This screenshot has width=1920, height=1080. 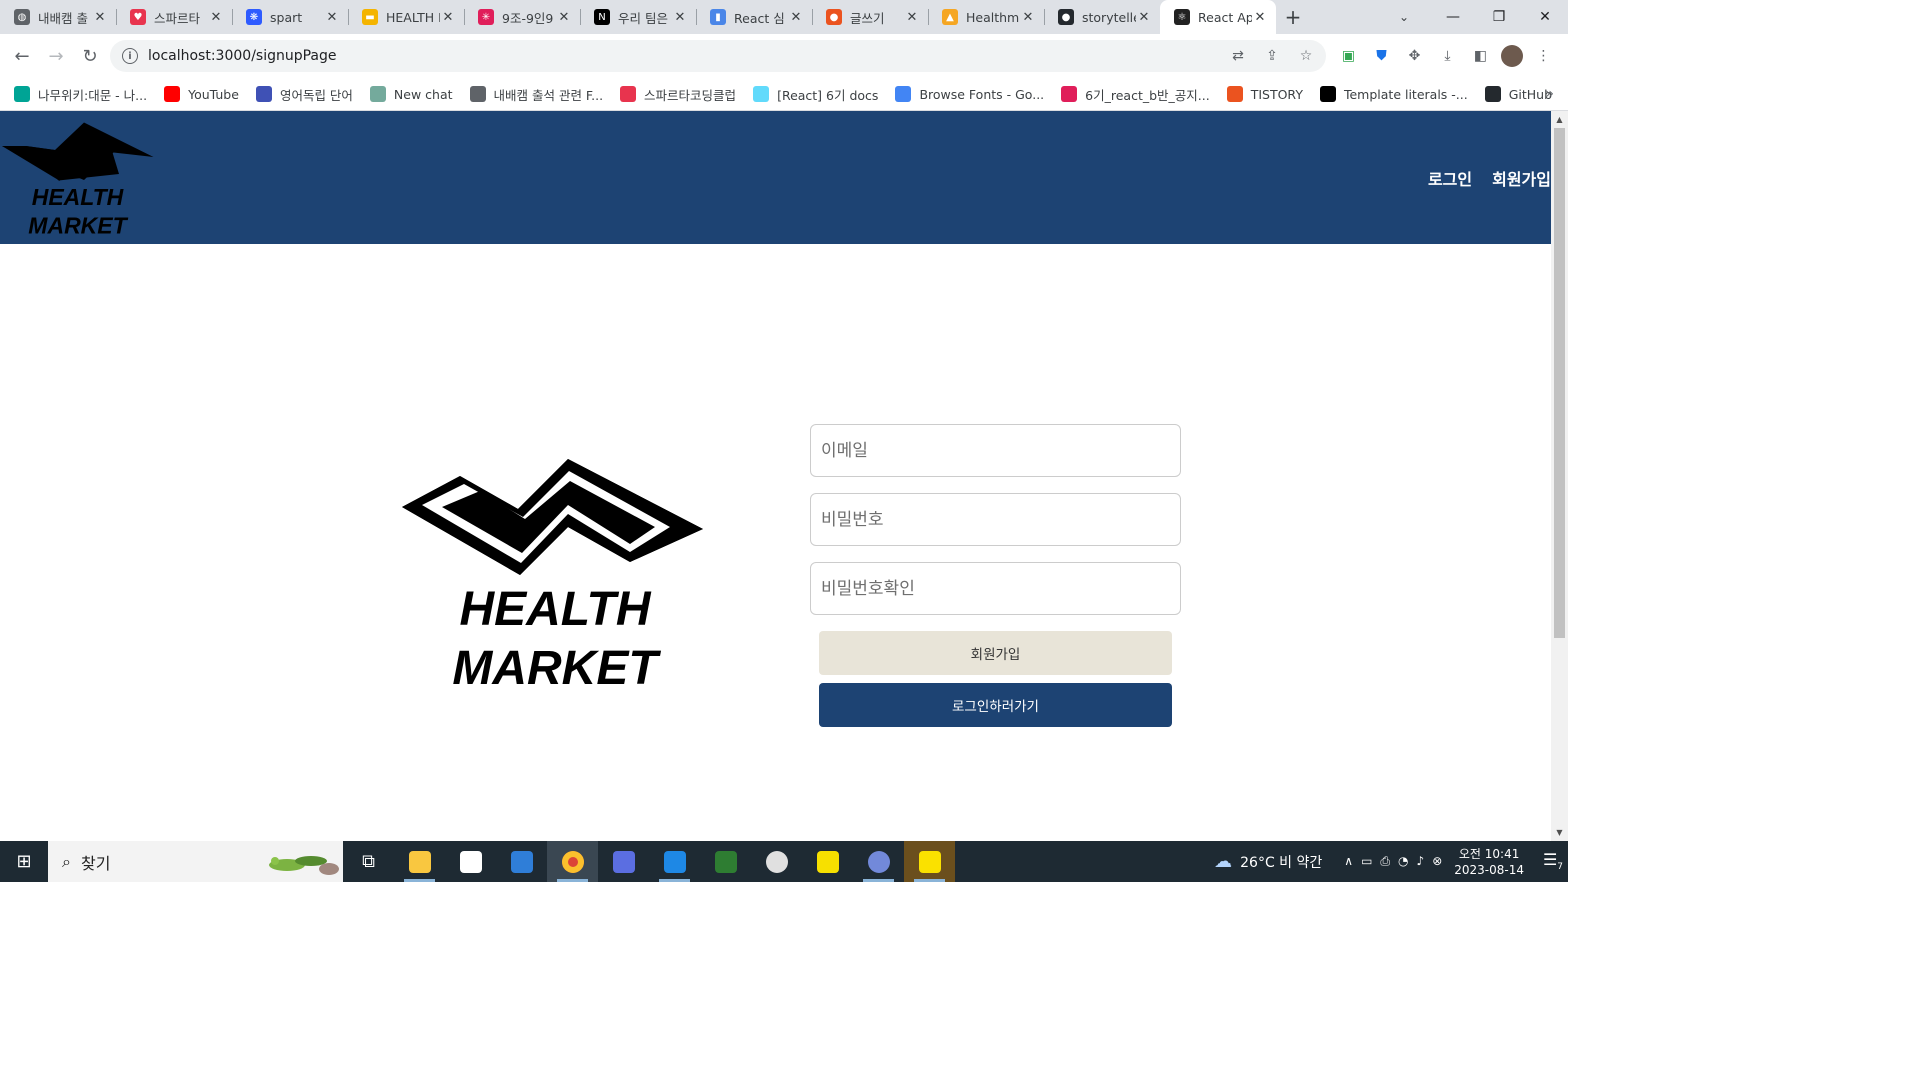 I want to click on download-icon: ⤓, so click(x=1447, y=56).